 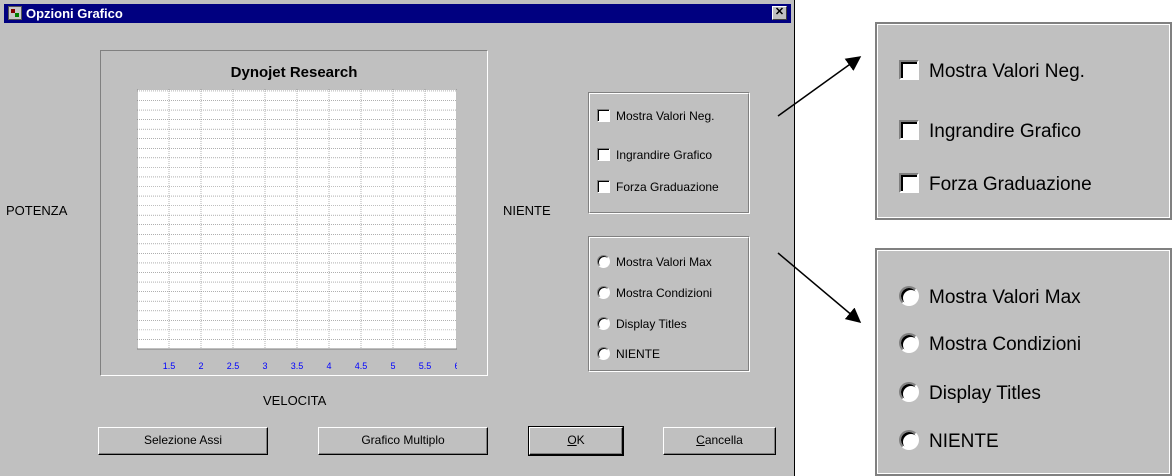 I want to click on checkbox-force-scale: Forza Graduazione, so click(x=658, y=187).